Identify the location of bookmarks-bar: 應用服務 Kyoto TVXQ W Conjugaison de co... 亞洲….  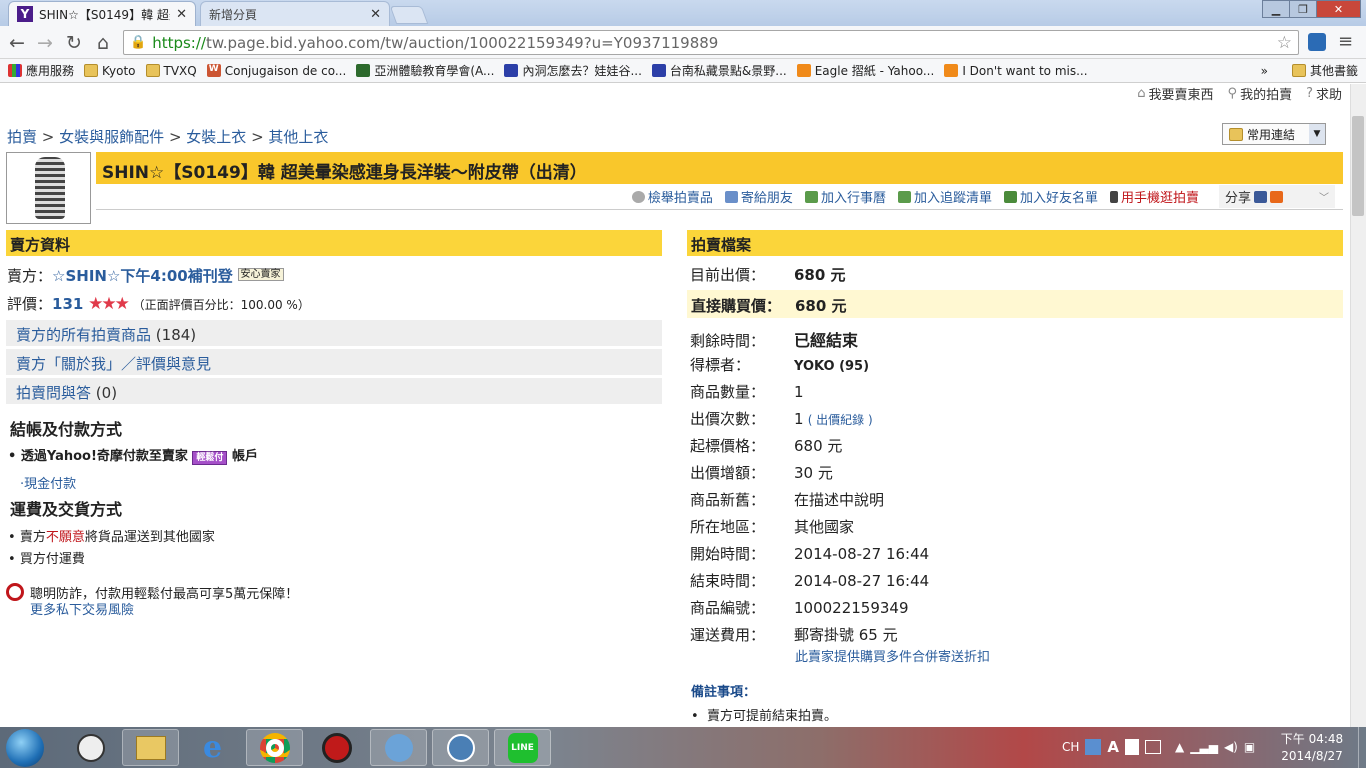
(683, 71).